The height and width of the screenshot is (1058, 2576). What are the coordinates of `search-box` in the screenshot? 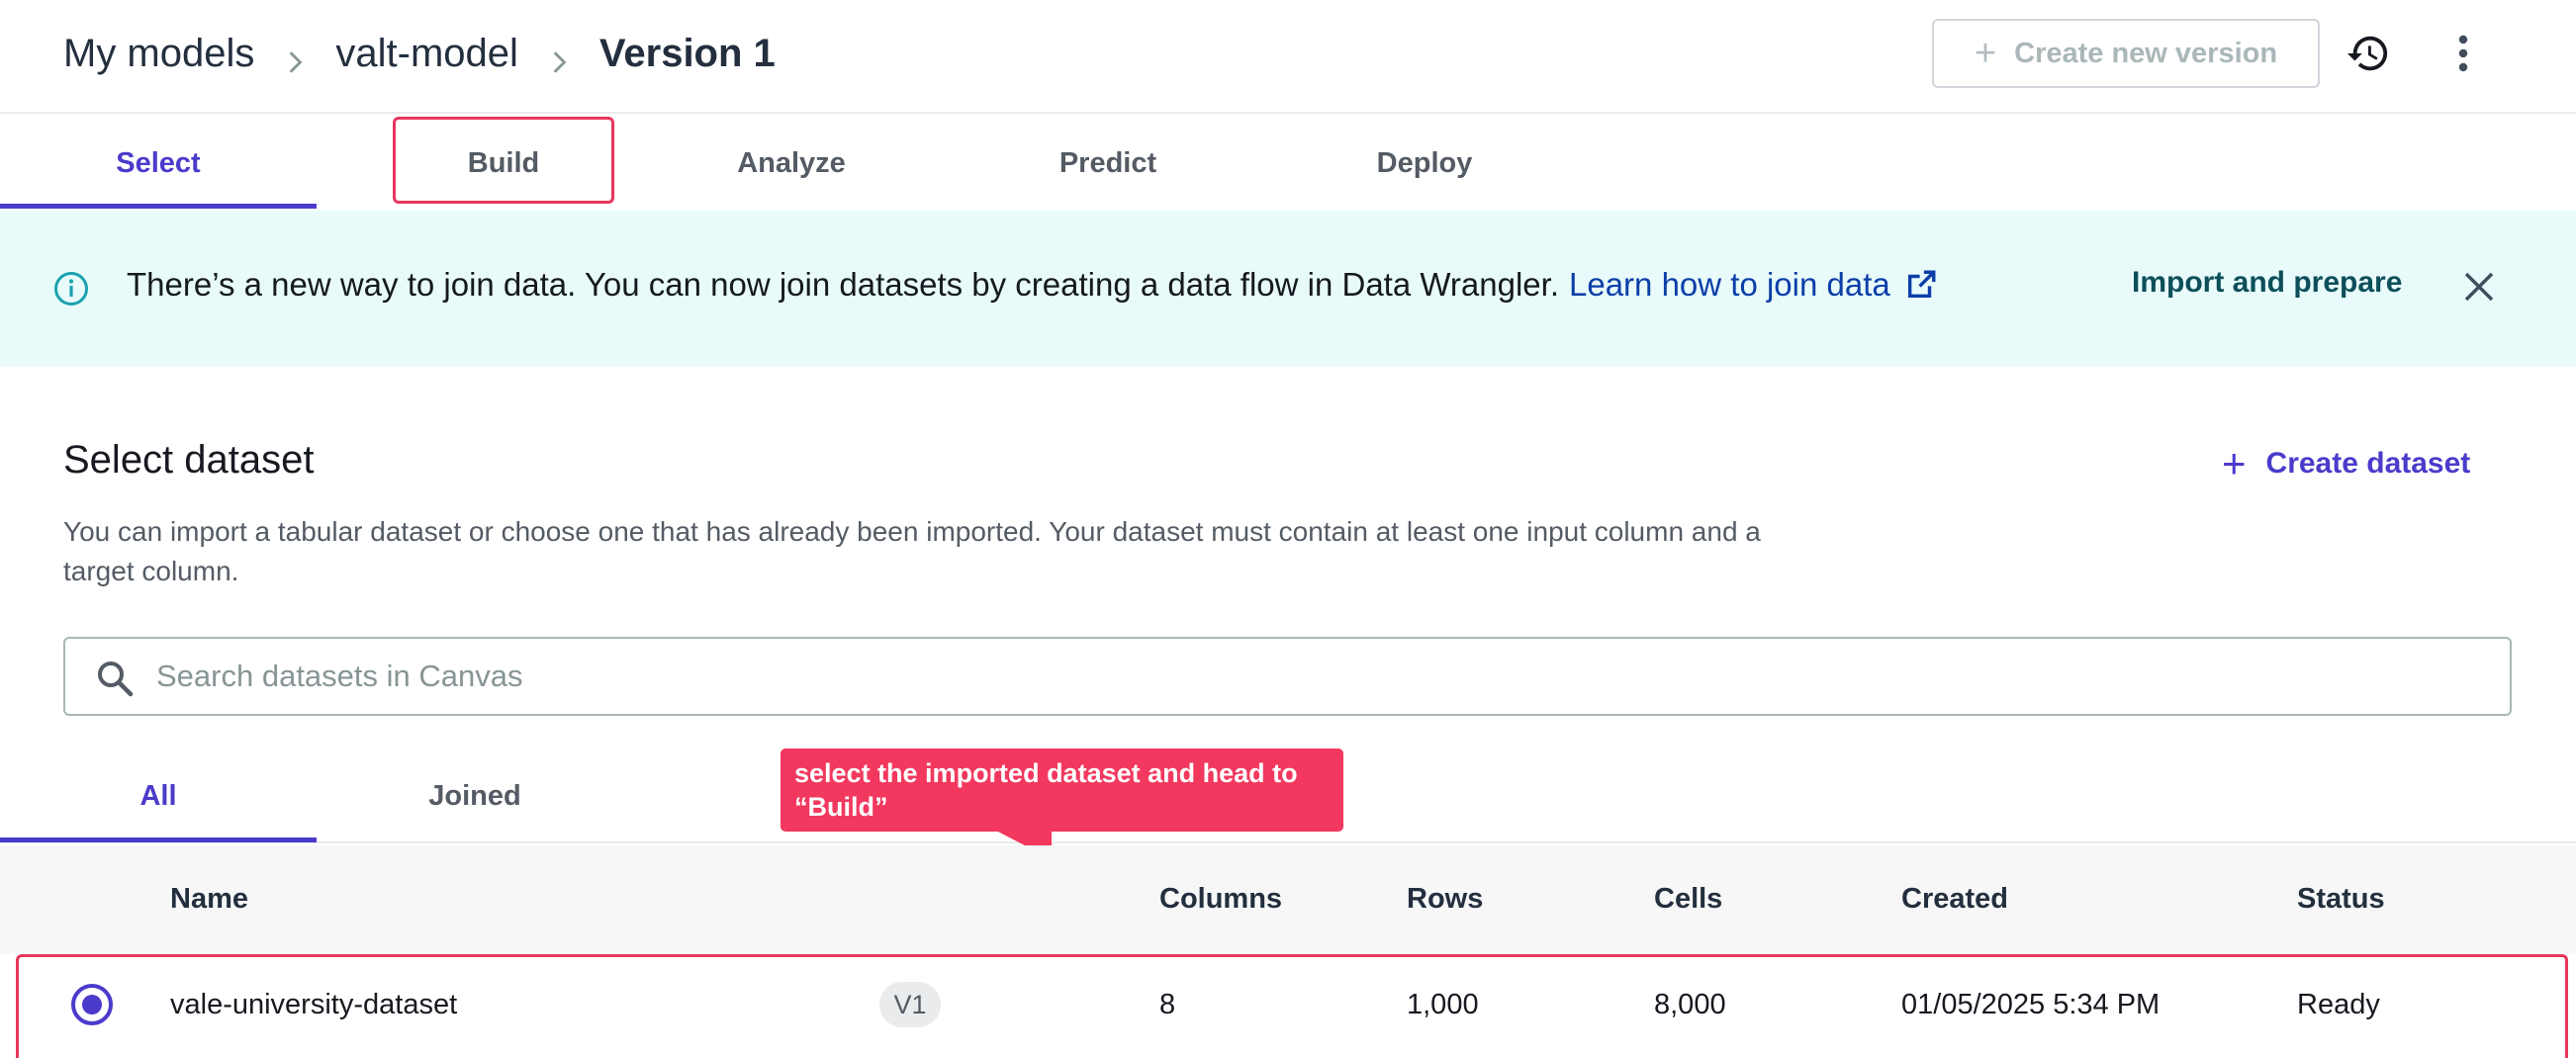 It's located at (1287, 676).